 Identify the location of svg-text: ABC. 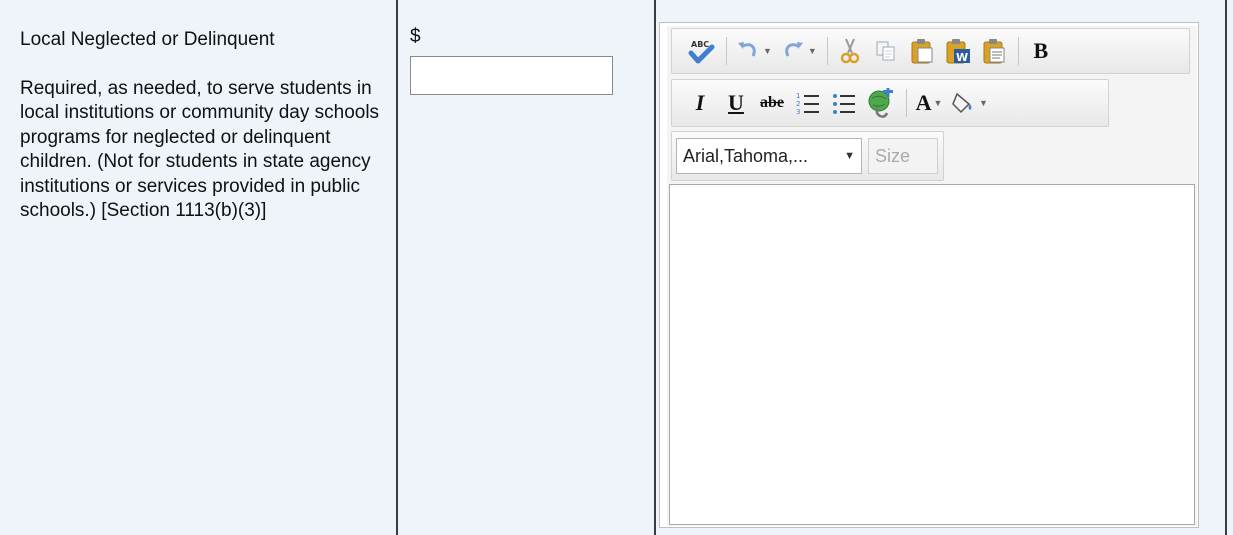
(700, 44).